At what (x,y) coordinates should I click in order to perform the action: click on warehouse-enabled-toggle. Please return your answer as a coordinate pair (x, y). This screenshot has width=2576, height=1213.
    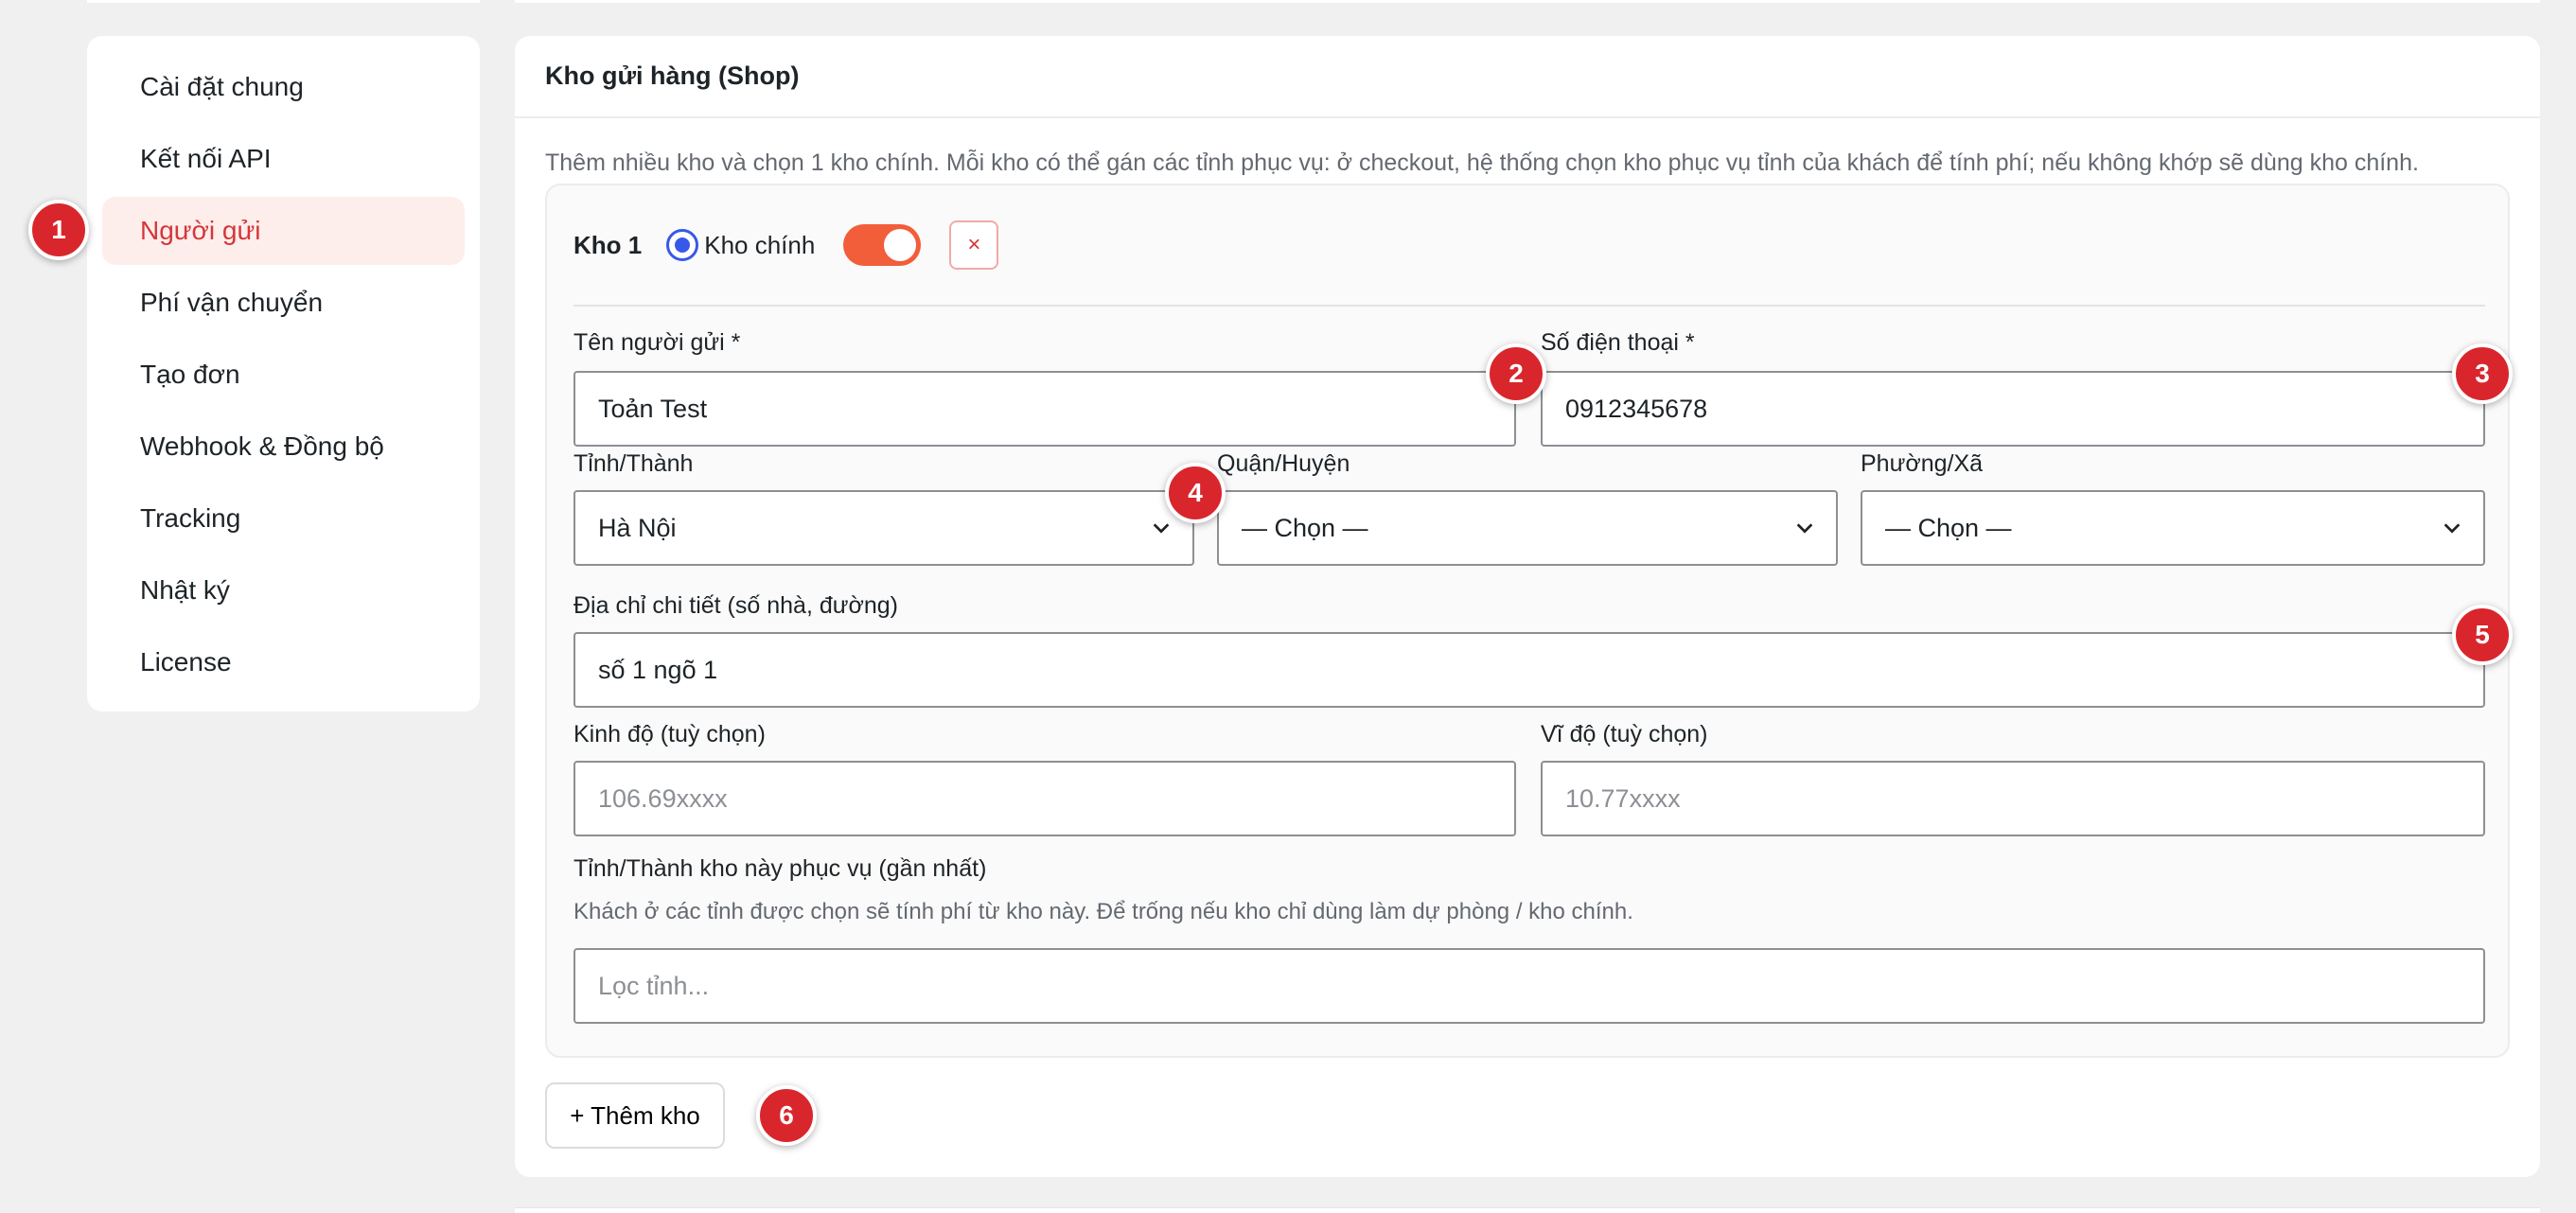
    Looking at the image, I should click on (882, 245).